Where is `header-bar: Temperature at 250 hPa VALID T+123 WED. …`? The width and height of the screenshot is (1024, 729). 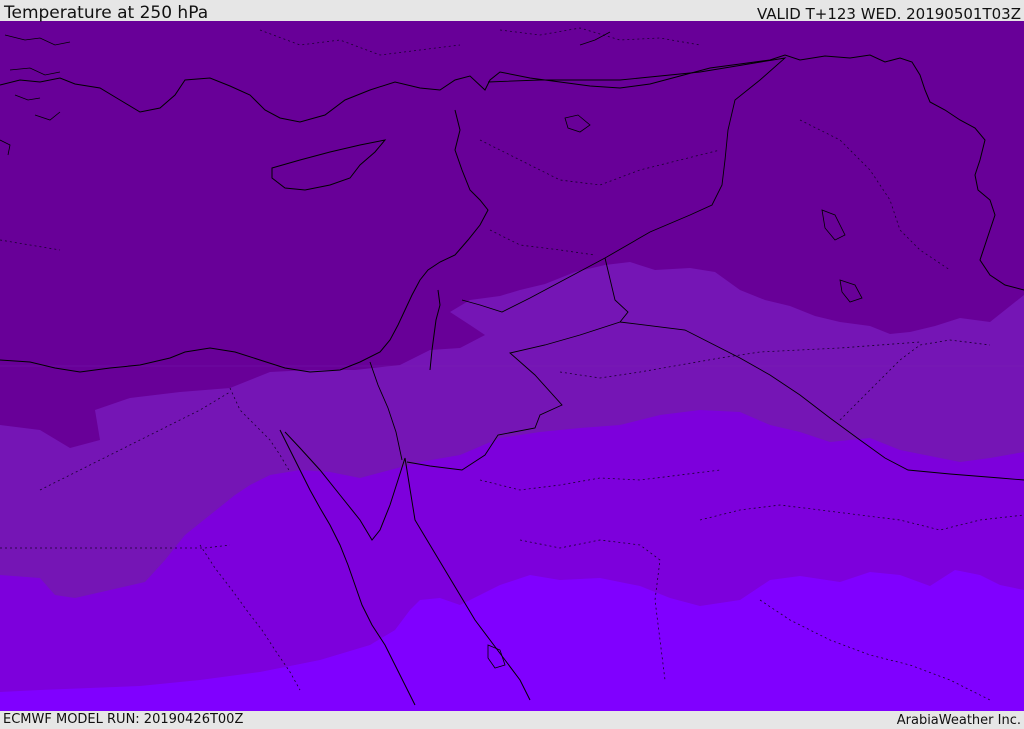
header-bar: Temperature at 250 hPa VALID T+123 WED. … is located at coordinates (512, 11).